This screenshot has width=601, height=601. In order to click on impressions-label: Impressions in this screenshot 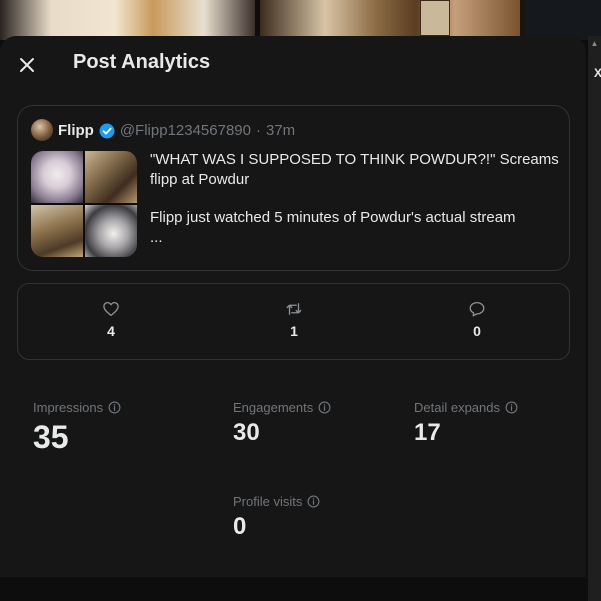, I will do `click(68, 407)`.